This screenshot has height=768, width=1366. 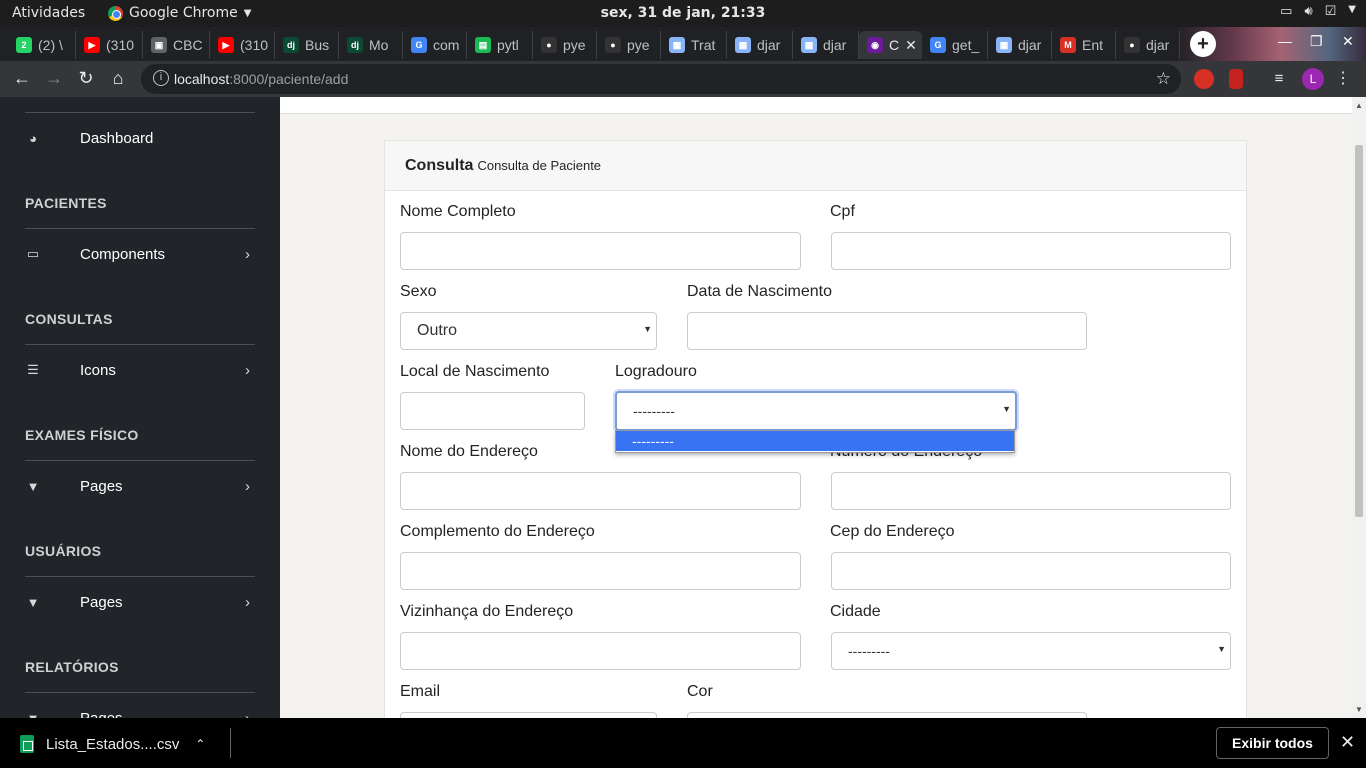 What do you see at coordinates (115, 13) in the screenshot?
I see `chrome-icon` at bounding box center [115, 13].